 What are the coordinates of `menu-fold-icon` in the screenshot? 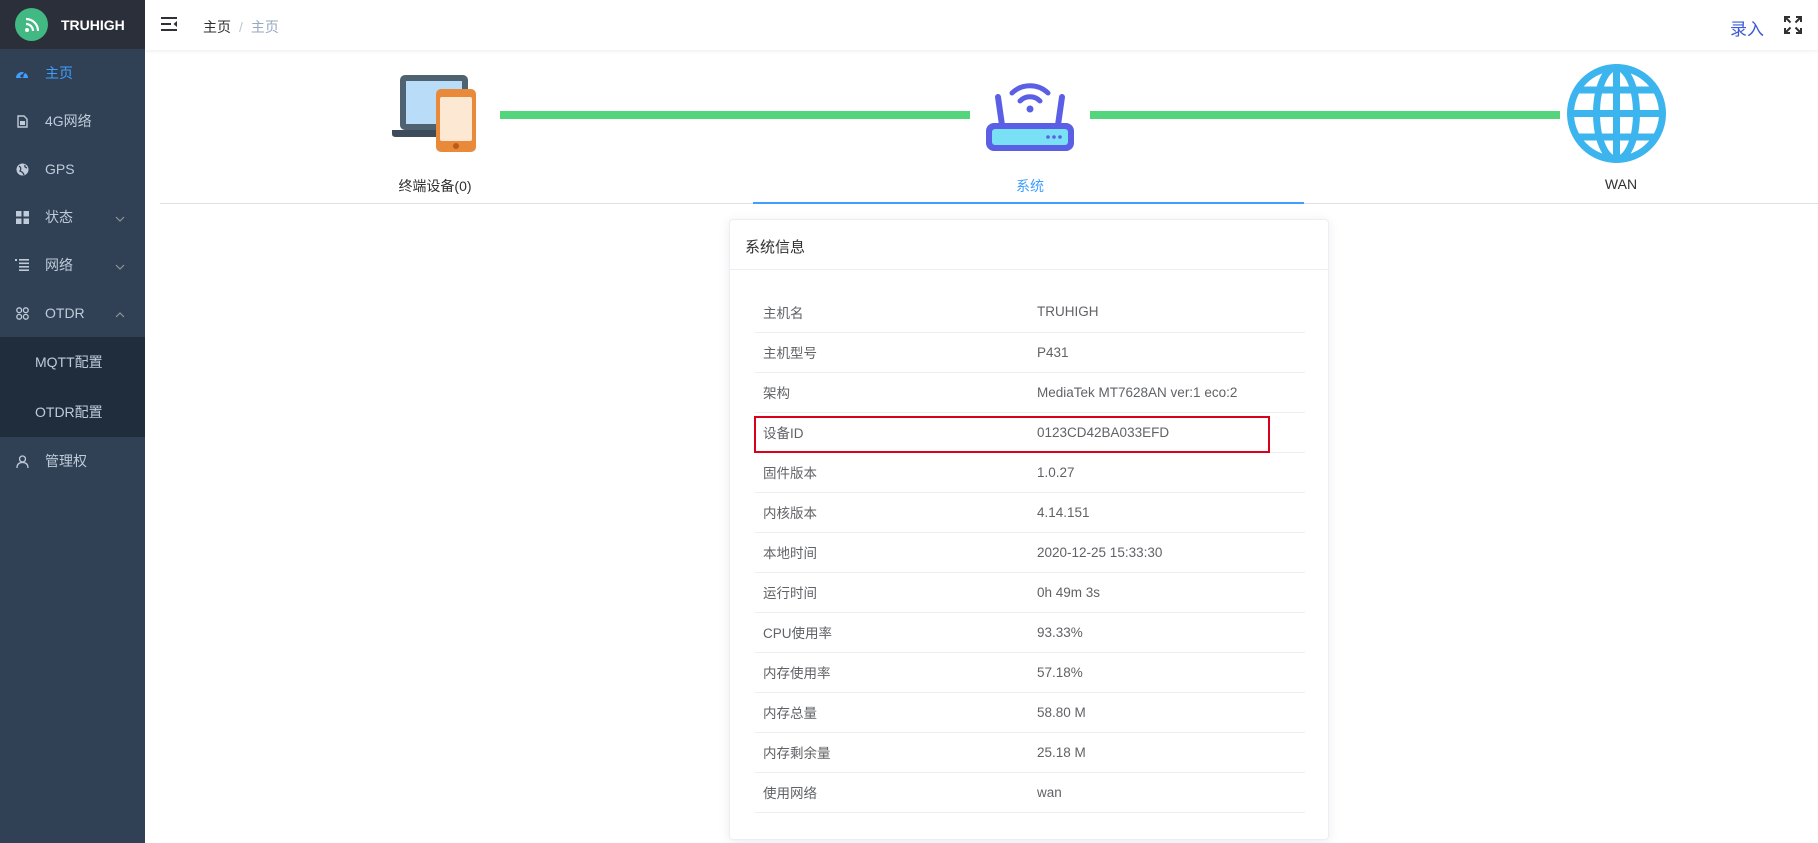 It's located at (169, 26).